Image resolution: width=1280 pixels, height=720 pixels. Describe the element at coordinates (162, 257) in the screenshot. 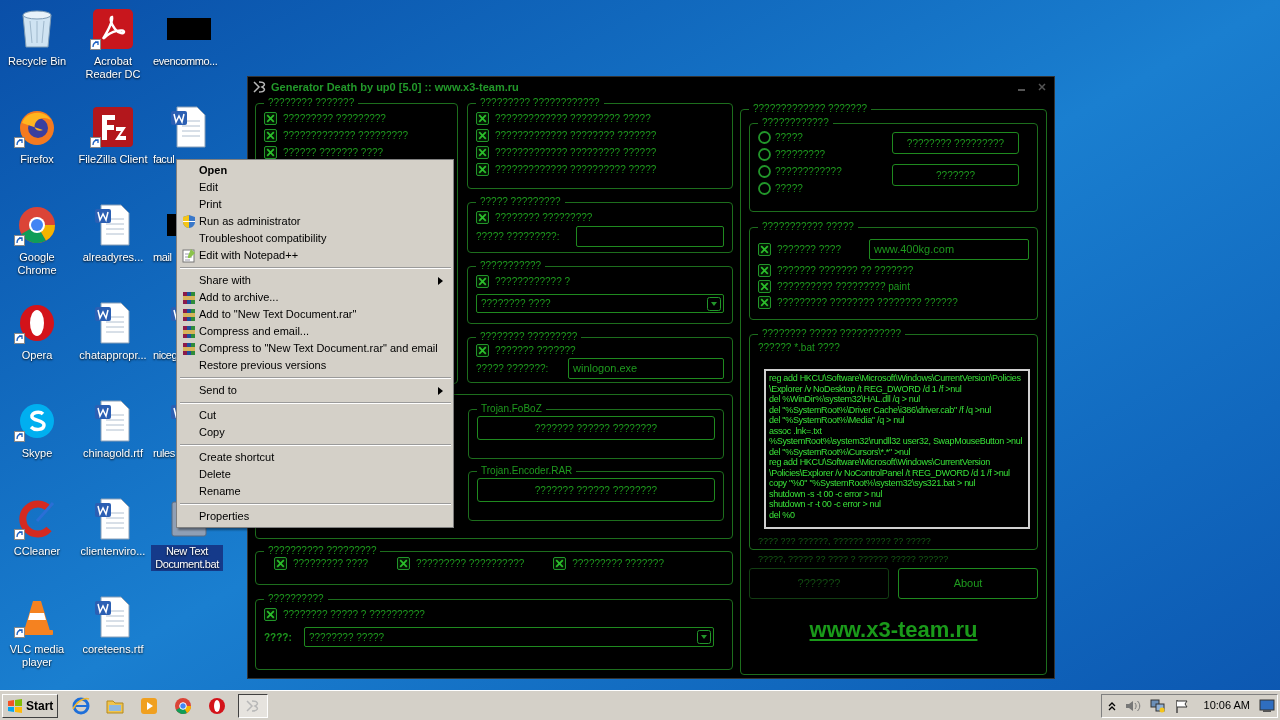

I see `desktop-icon-label: mail` at that location.